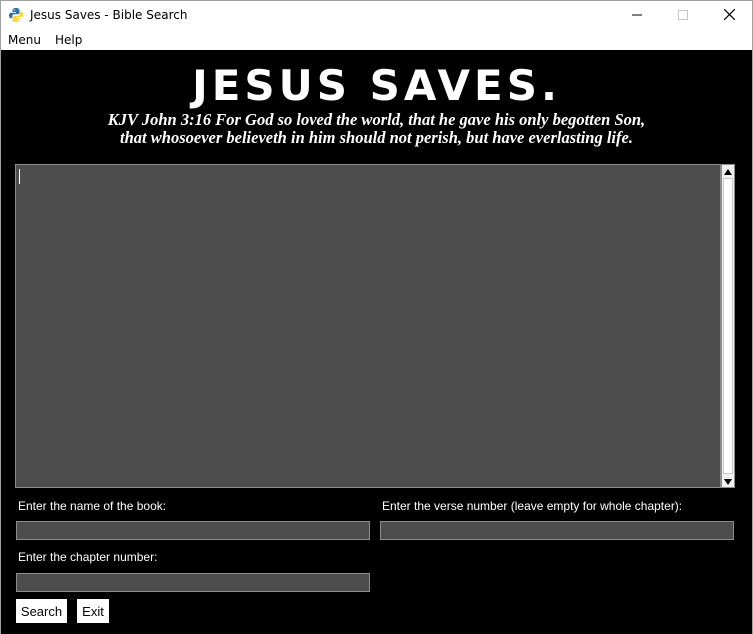 Image resolution: width=753 pixels, height=634 pixels. I want to click on menu-bar: Menu Help, so click(376, 40).